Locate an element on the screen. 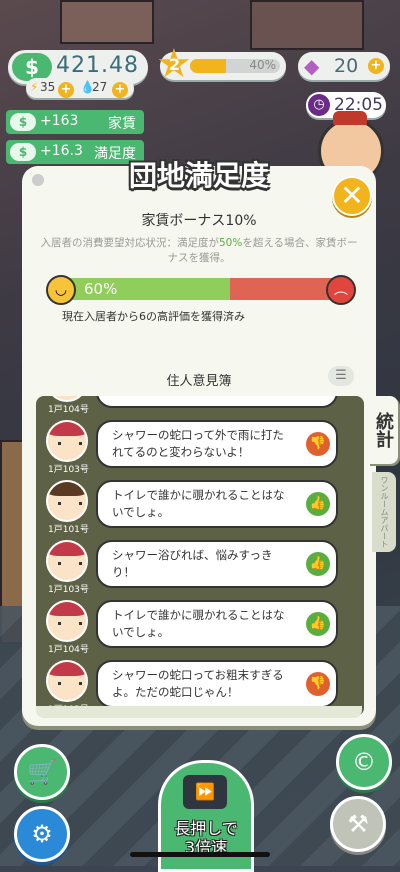  list-view-button: ☰ is located at coordinates (341, 376).